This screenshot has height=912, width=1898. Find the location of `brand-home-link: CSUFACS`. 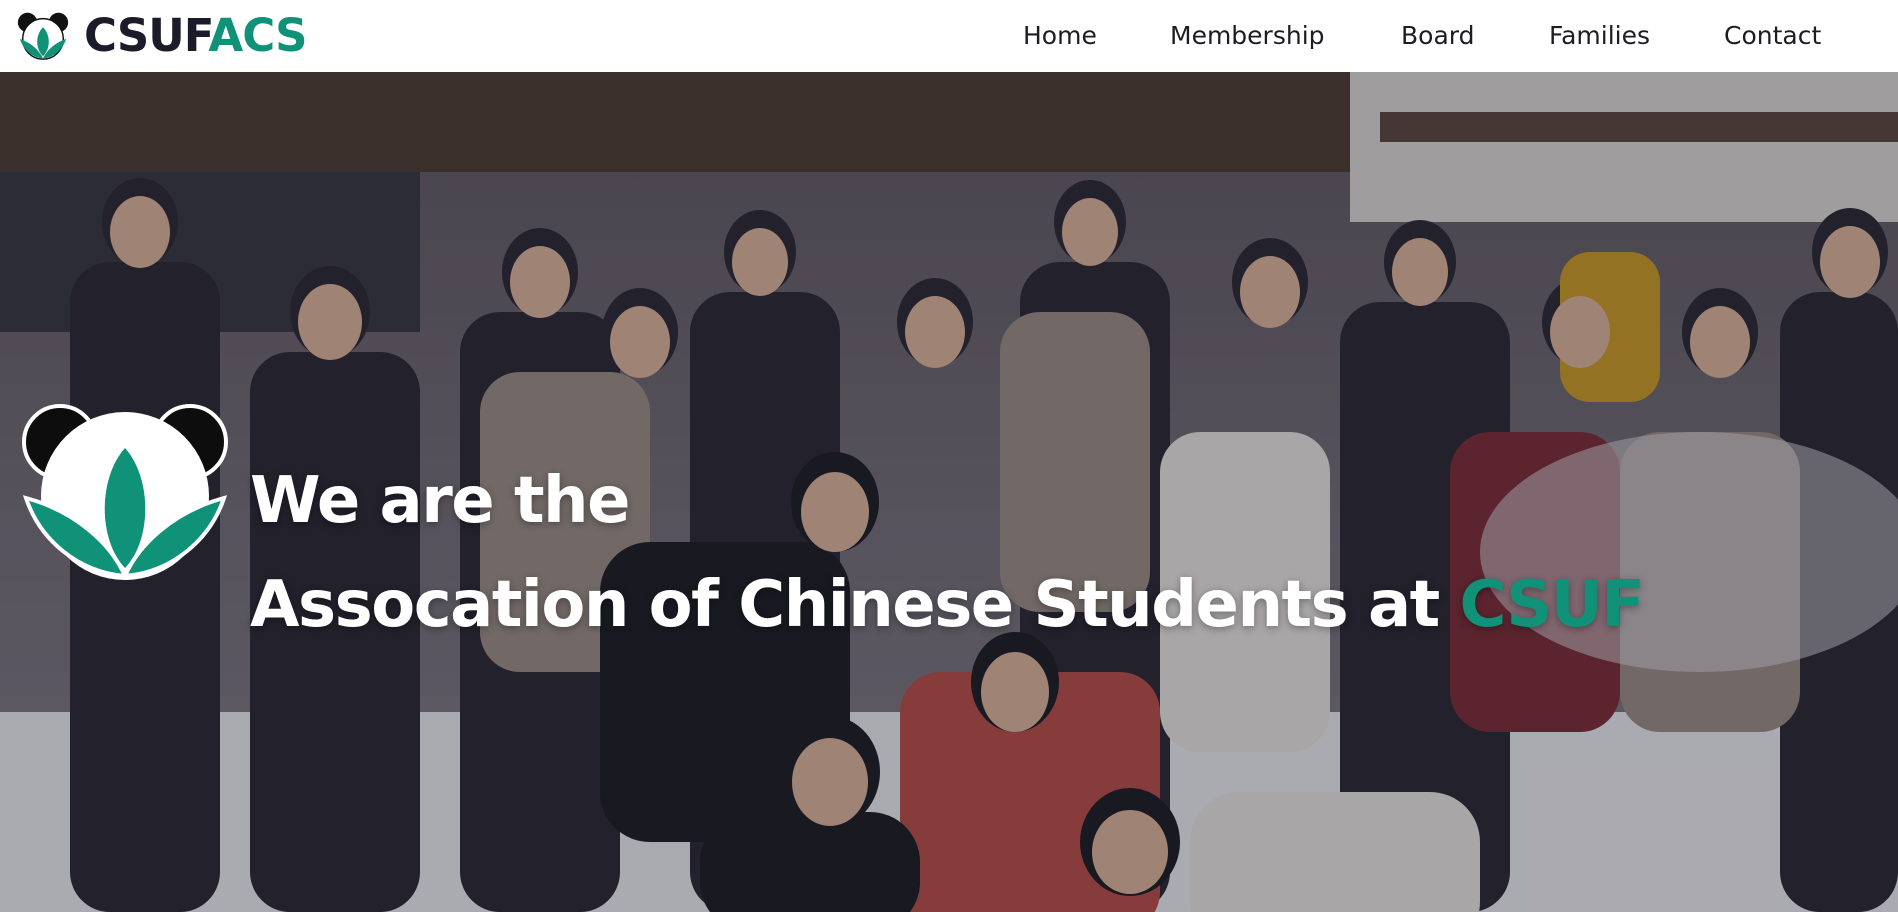

brand-home-link: CSUFACS is located at coordinates (161, 36).